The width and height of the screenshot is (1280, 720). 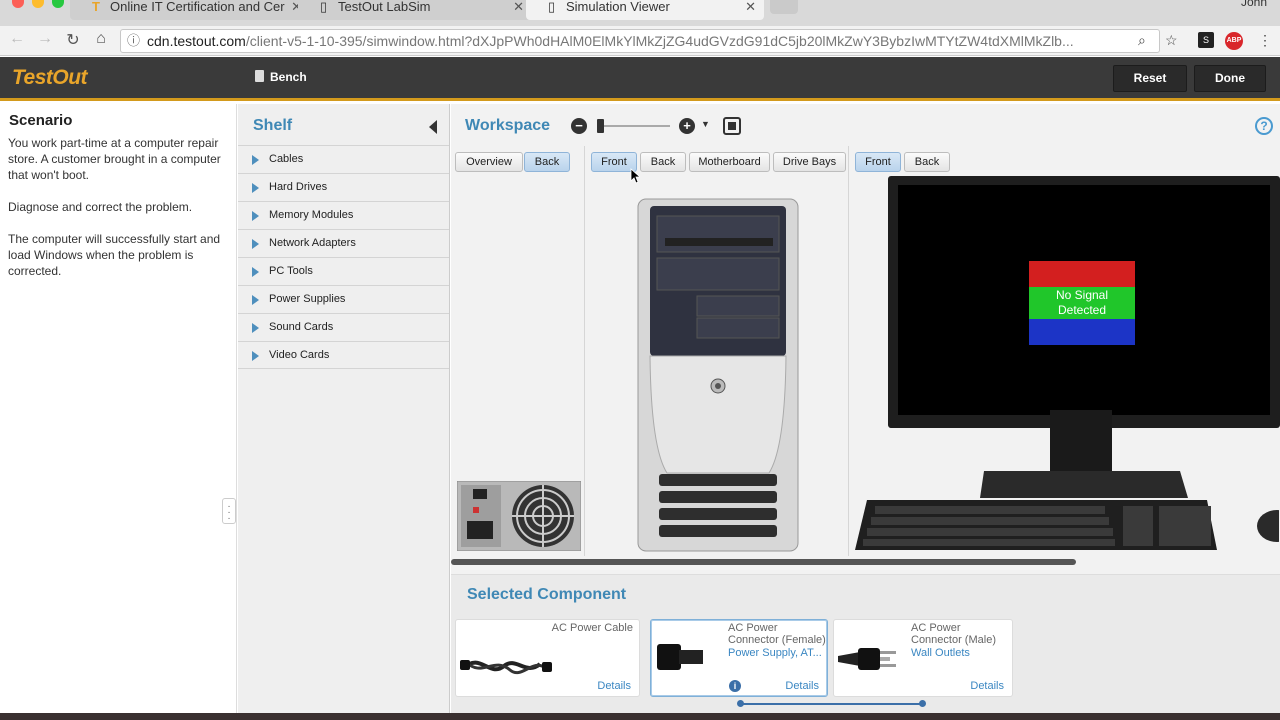 I want to click on power-supply-image, so click(x=519, y=516).